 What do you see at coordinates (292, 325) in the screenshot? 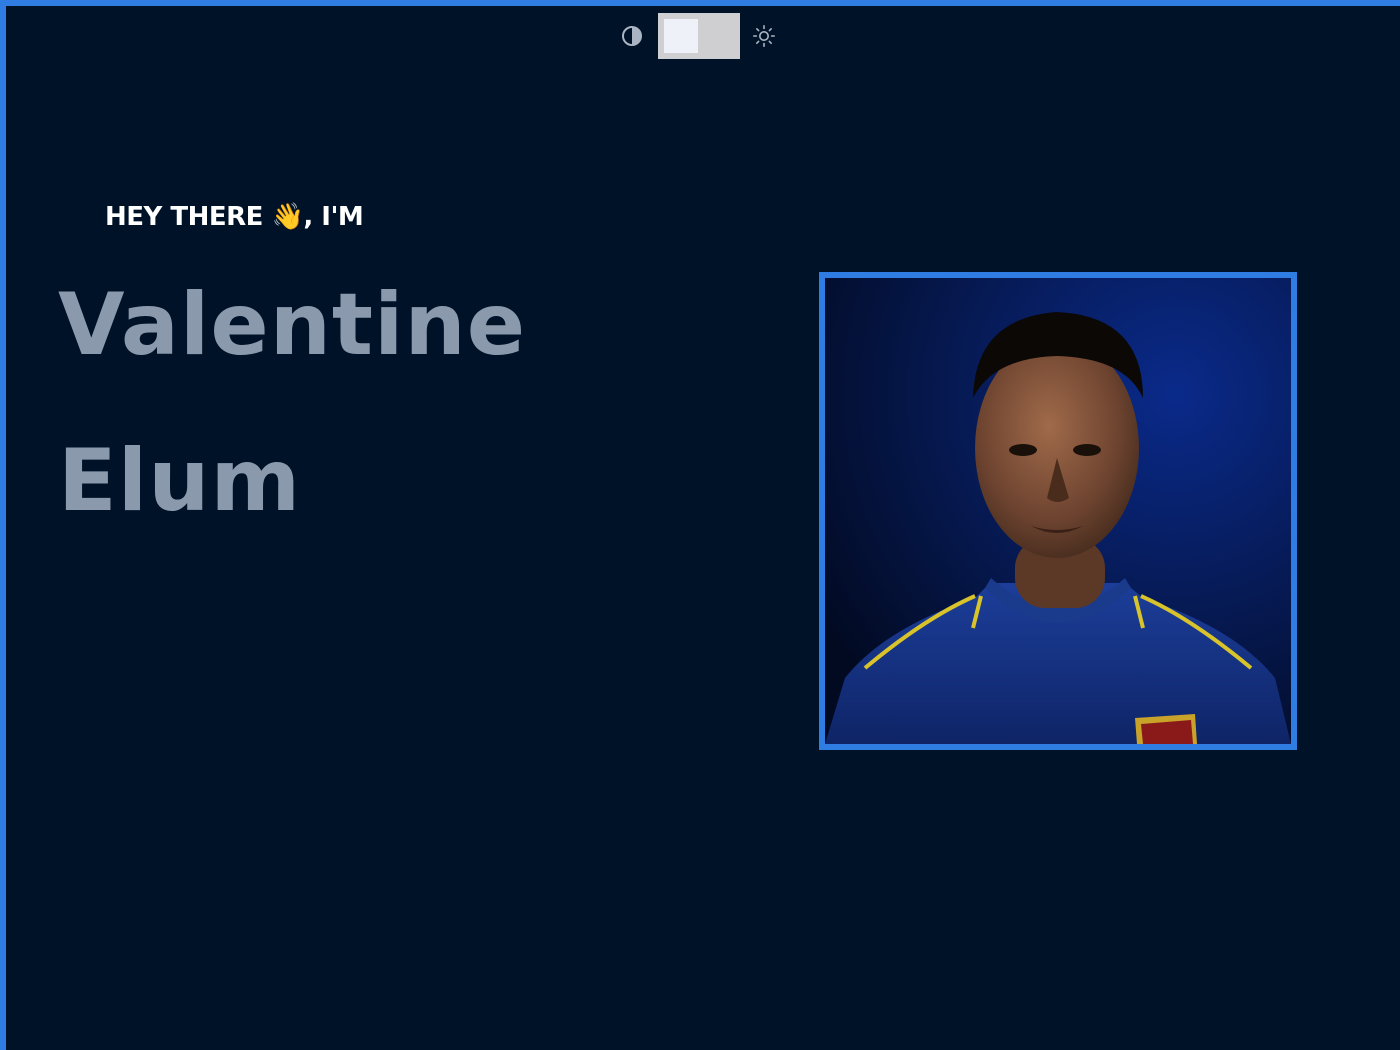
I see `hero-first-name: Valentine` at bounding box center [292, 325].